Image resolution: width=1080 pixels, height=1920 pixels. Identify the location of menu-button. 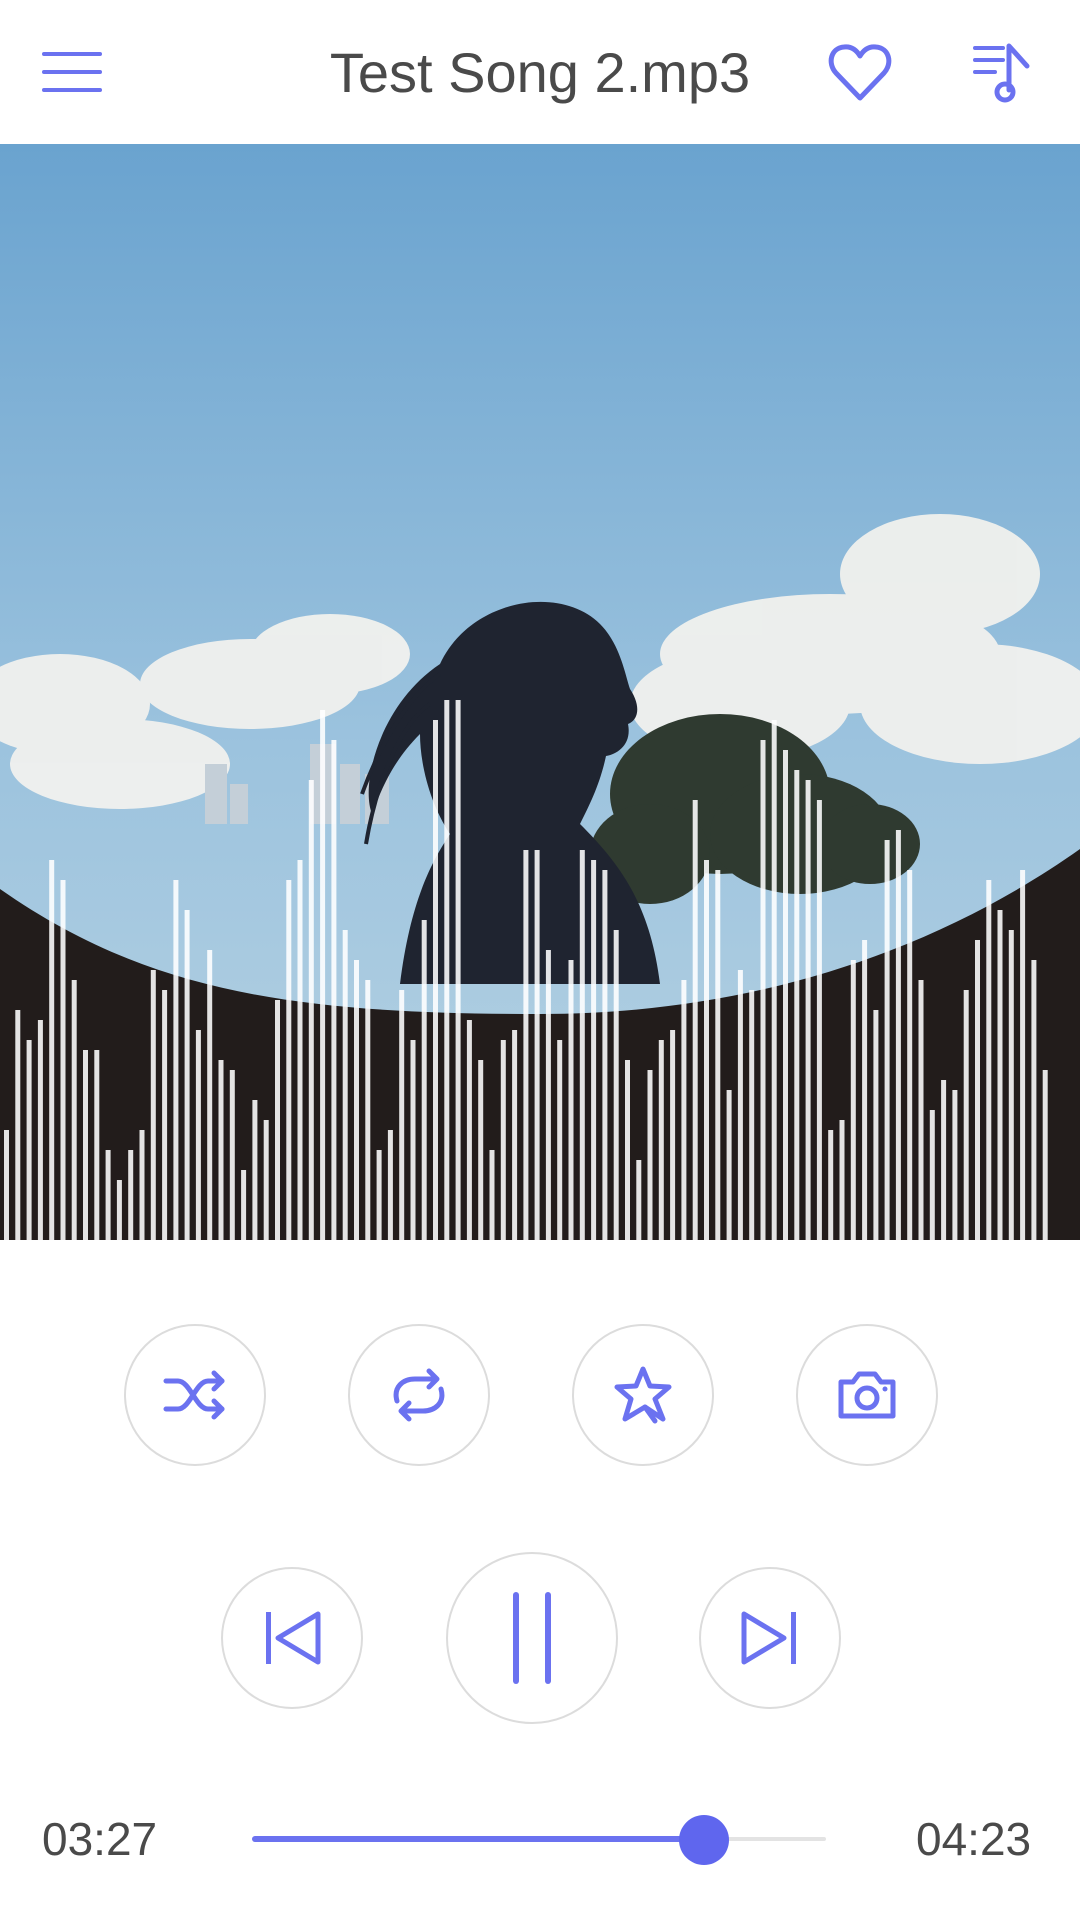
(72, 72).